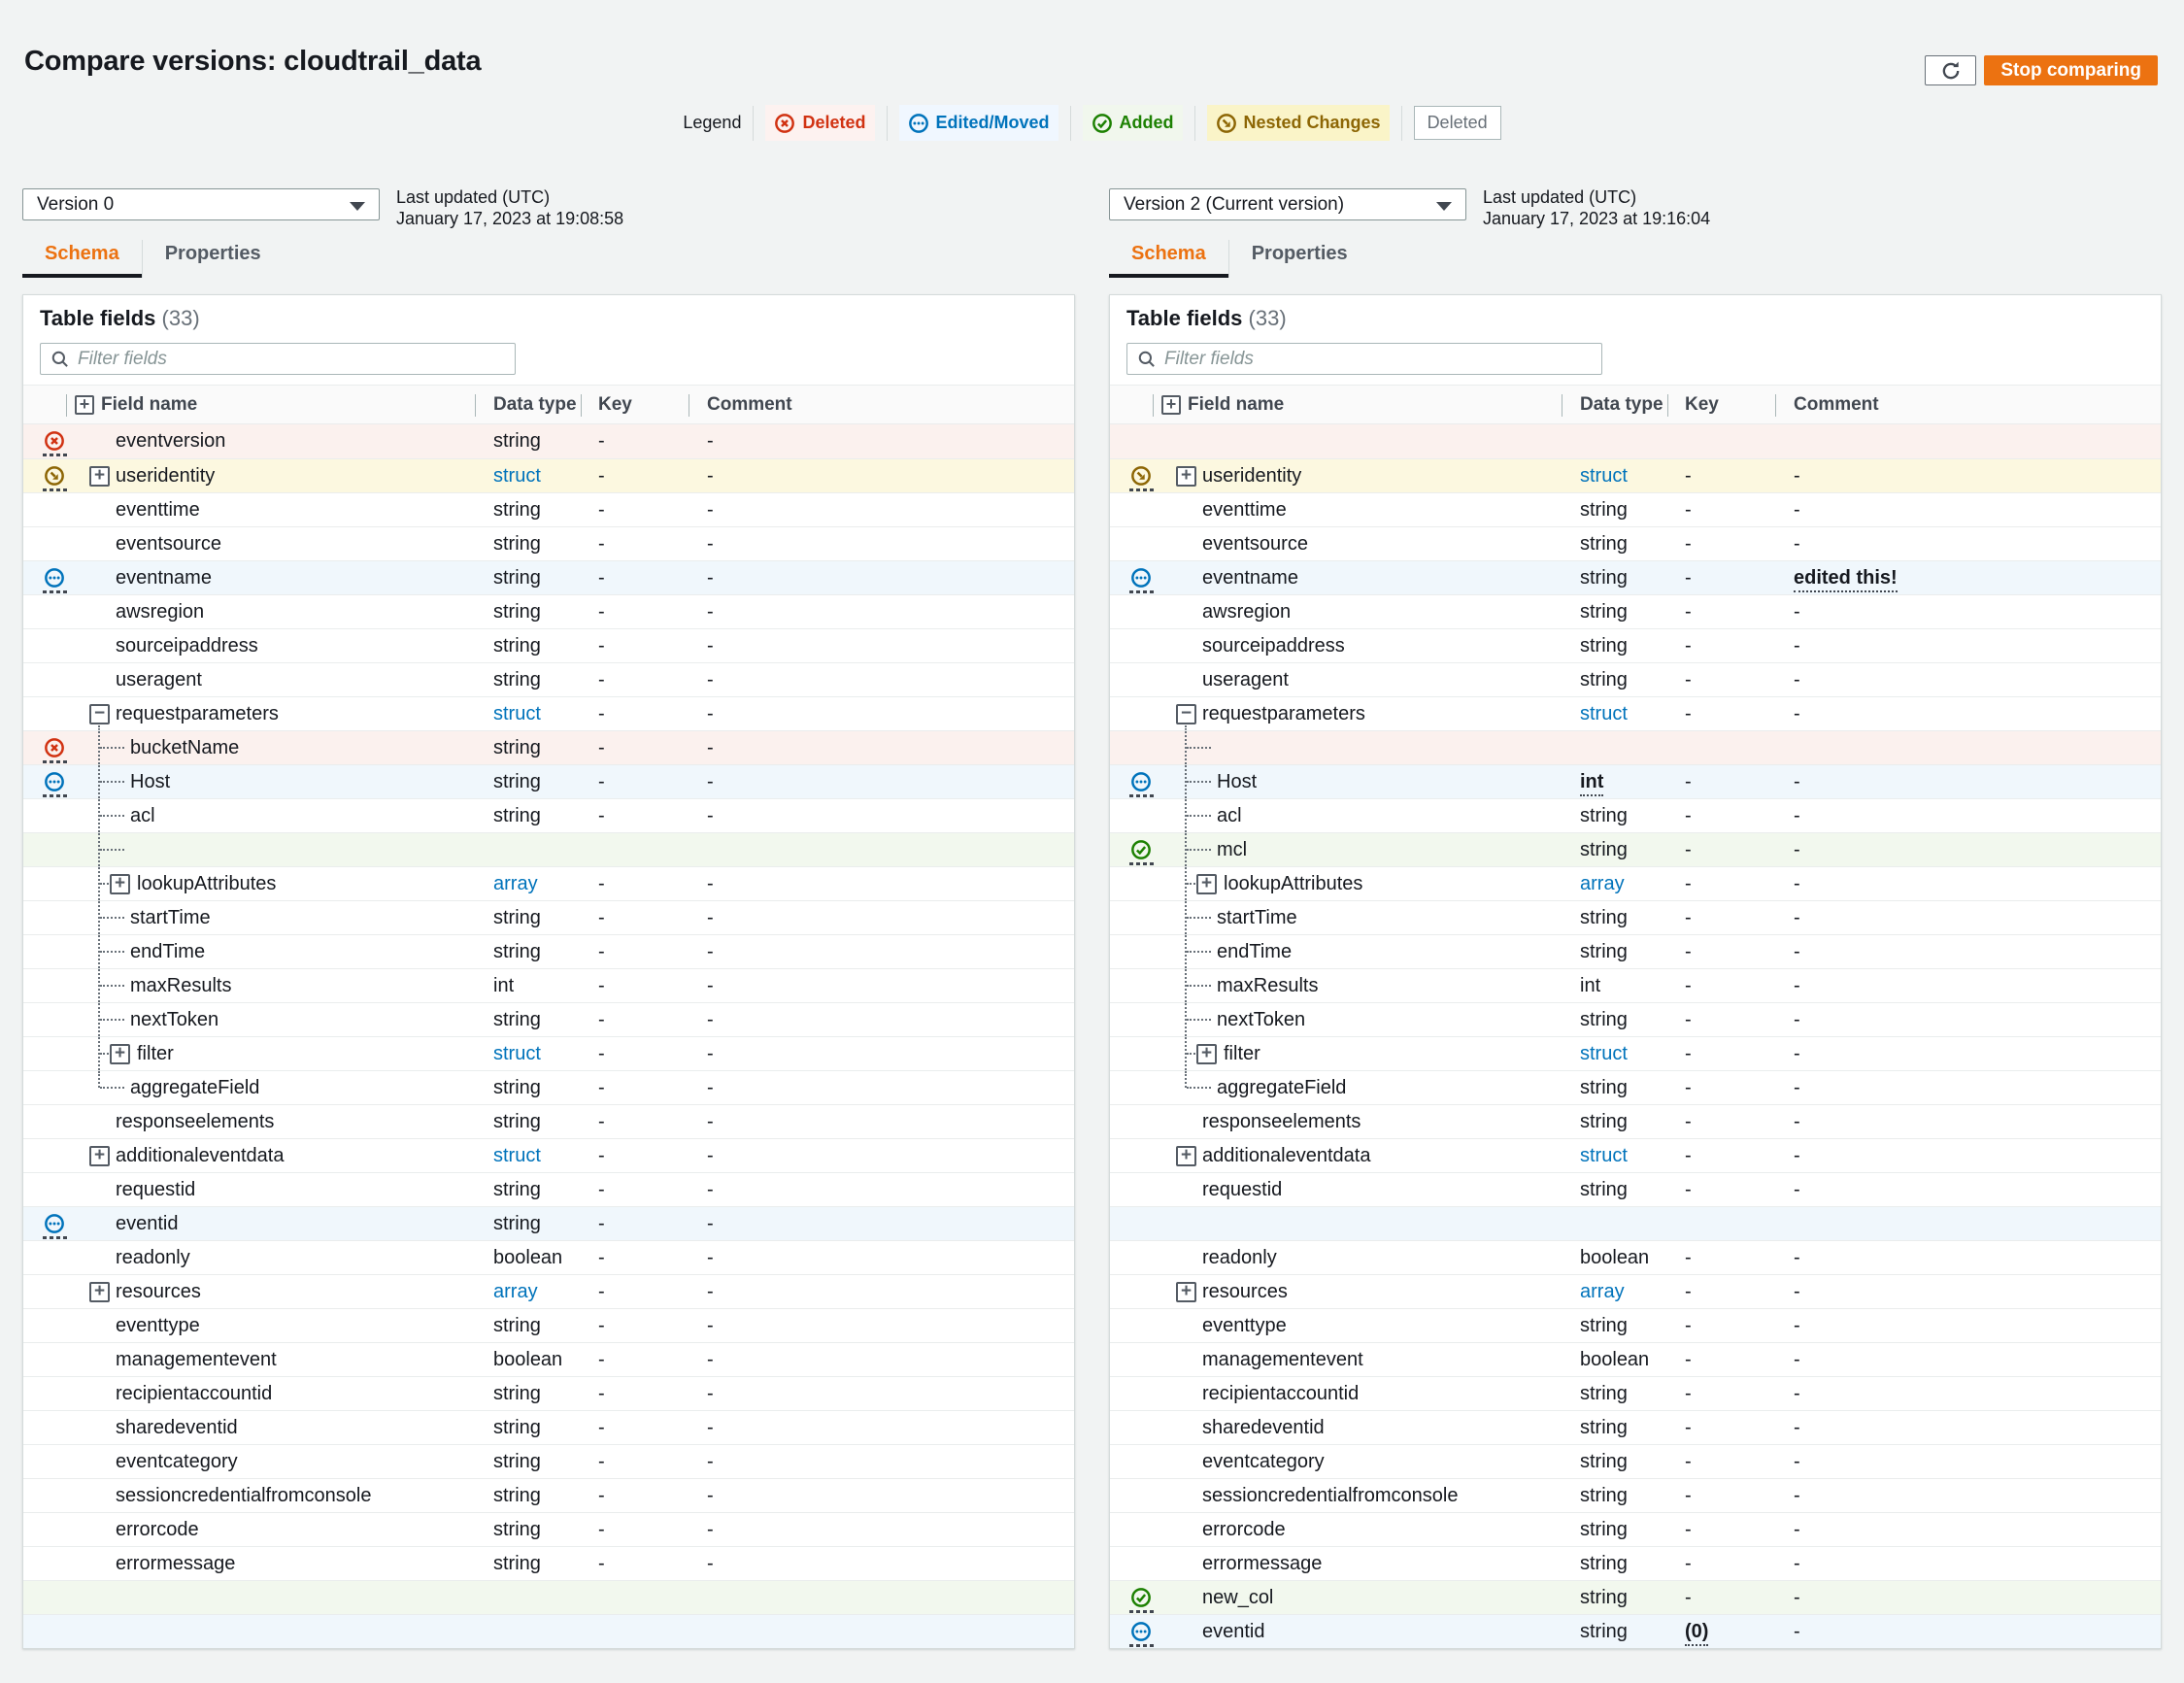  Describe the element at coordinates (1102, 123) in the screenshot. I see `added-icon` at that location.